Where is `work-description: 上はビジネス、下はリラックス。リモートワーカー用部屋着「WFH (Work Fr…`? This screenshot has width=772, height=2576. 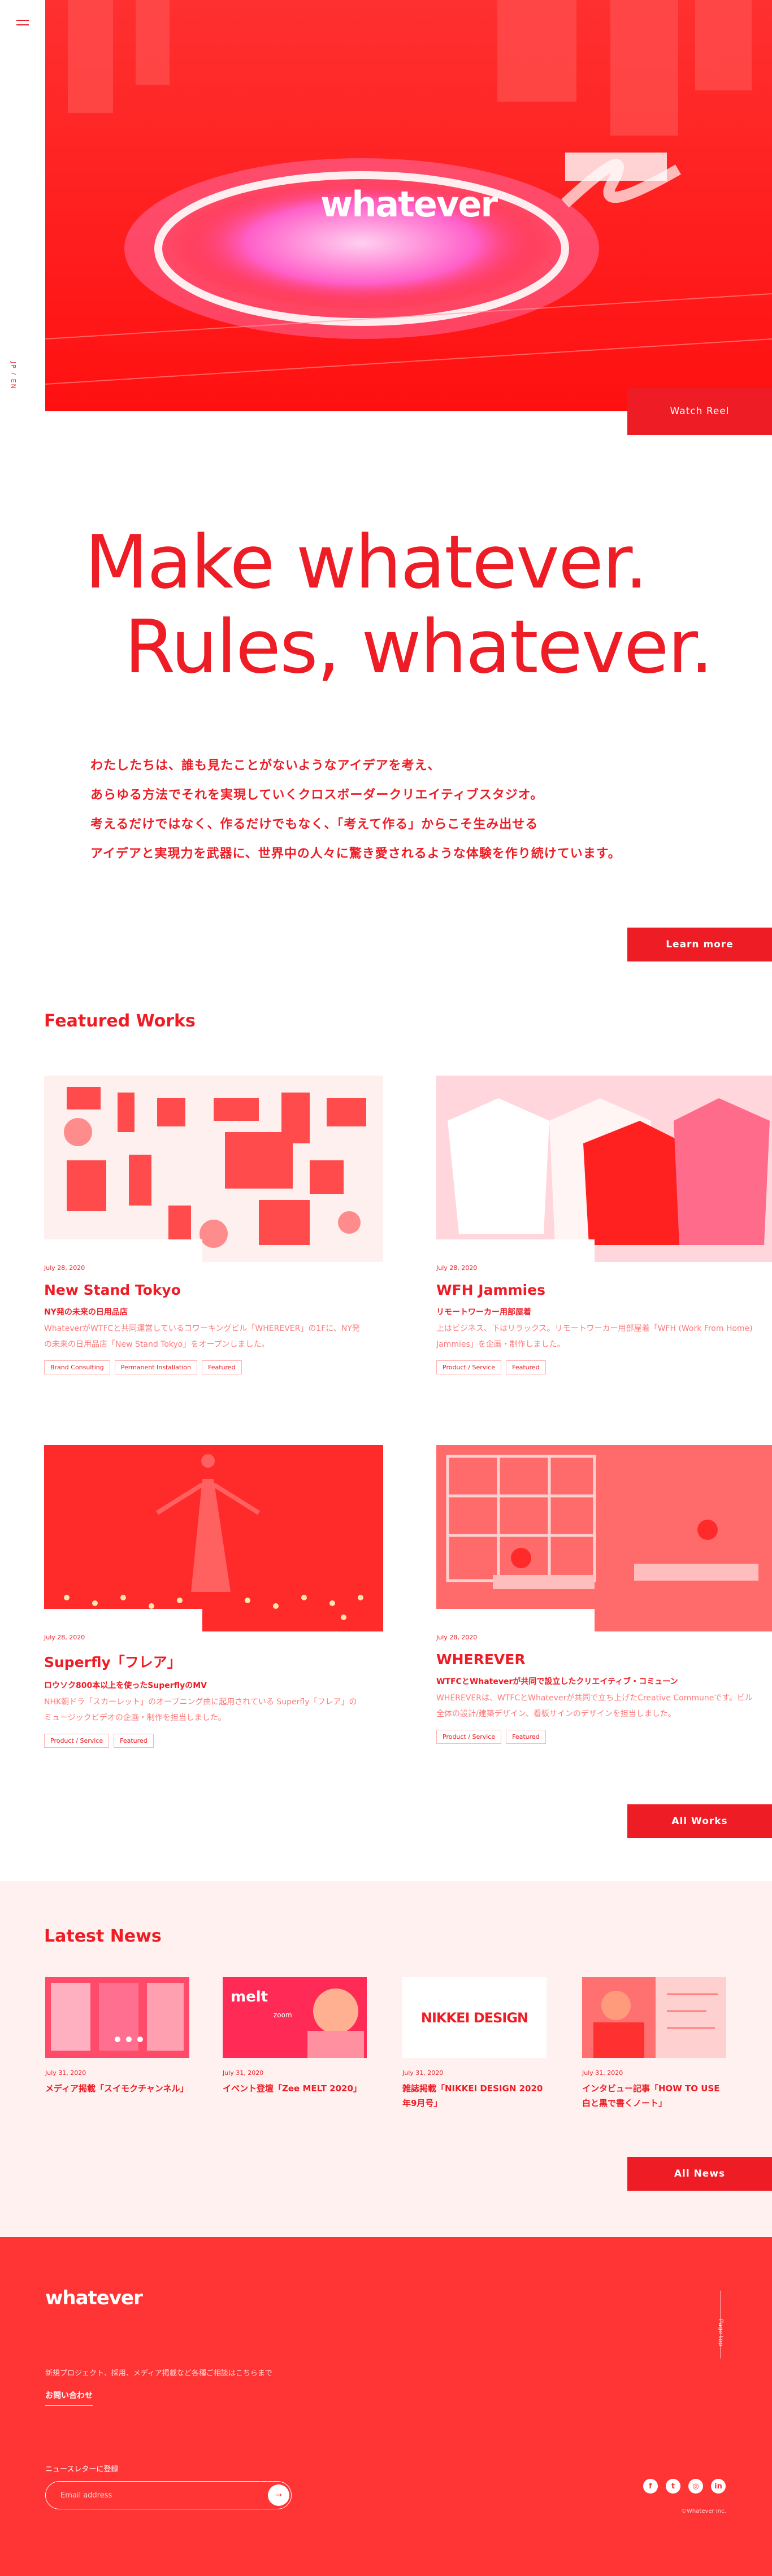
work-description: 上はビジネス、下はリラックス。リモートワーカー用部屋着「WFH (Work Fr… is located at coordinates (594, 1336).